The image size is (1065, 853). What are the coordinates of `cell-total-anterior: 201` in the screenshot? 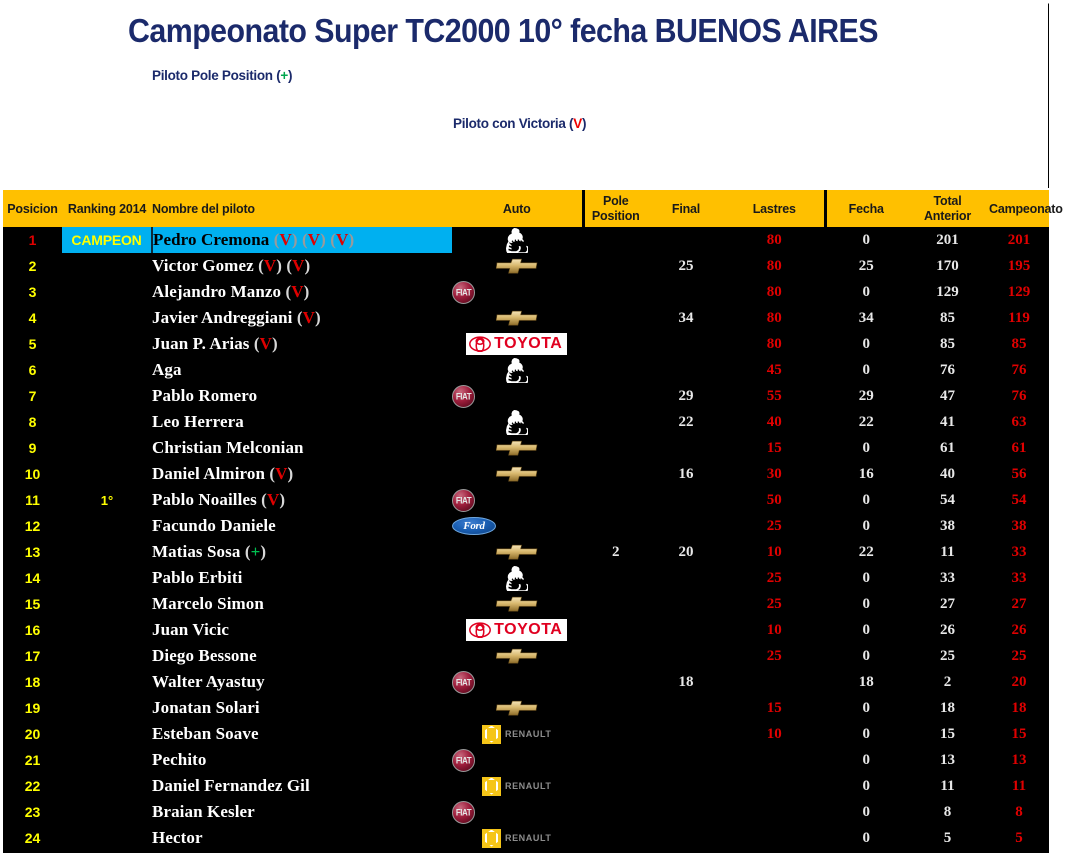 It's located at (947, 240).